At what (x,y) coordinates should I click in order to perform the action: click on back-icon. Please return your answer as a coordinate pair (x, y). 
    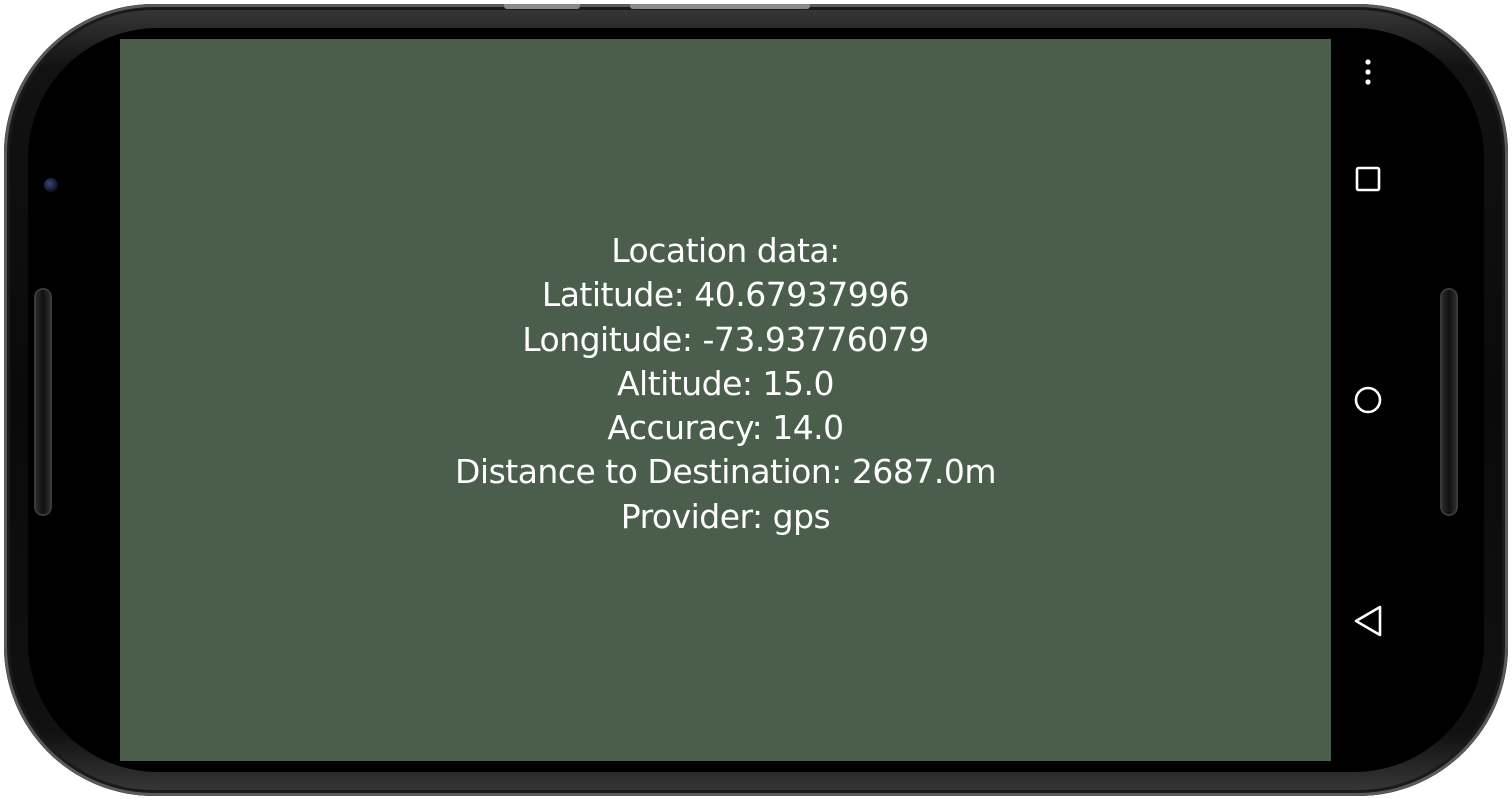
    Looking at the image, I should click on (1368, 621).